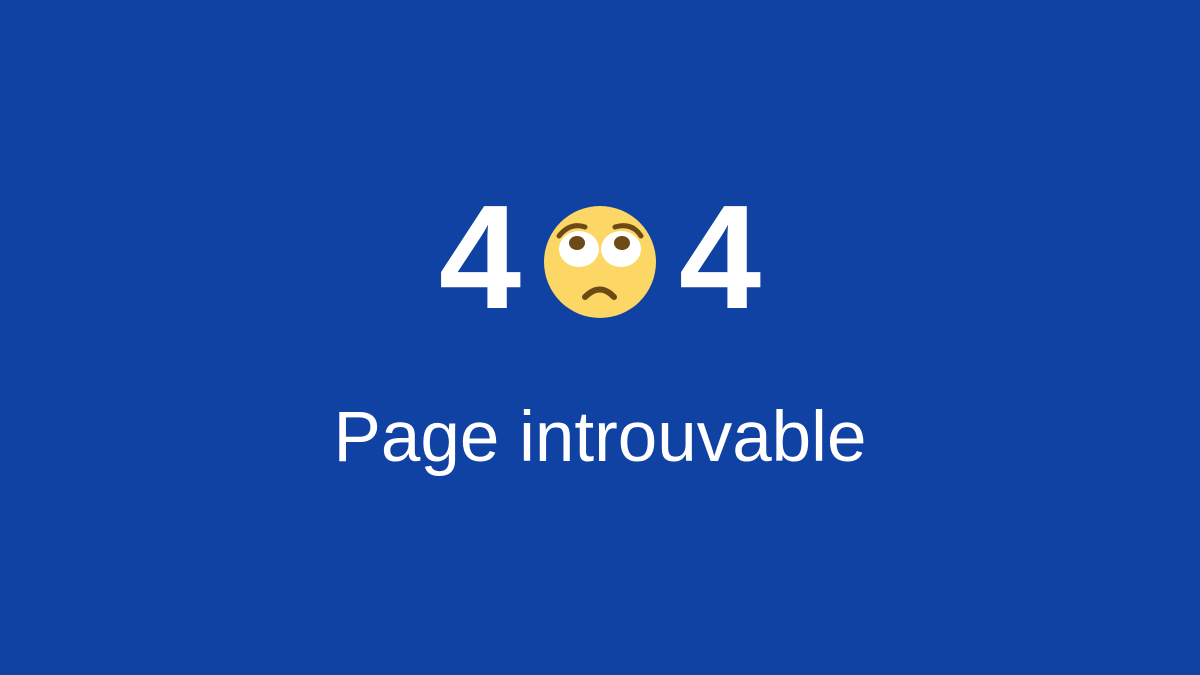 This screenshot has height=675, width=1200. What do you see at coordinates (480, 257) in the screenshot?
I see `error-code-first-digit: 4` at bounding box center [480, 257].